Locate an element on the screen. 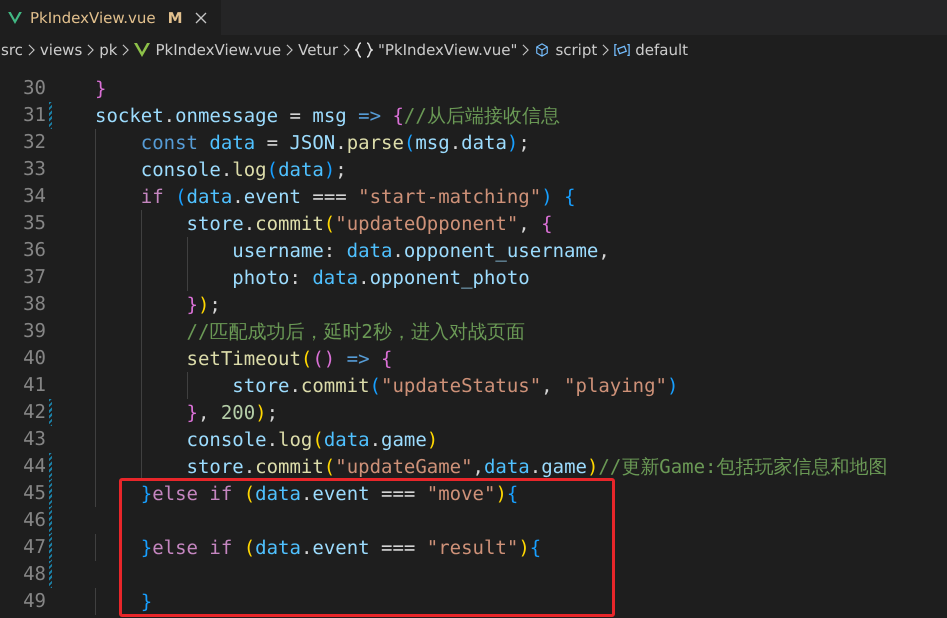  line-number: 36 is located at coordinates (34, 250).